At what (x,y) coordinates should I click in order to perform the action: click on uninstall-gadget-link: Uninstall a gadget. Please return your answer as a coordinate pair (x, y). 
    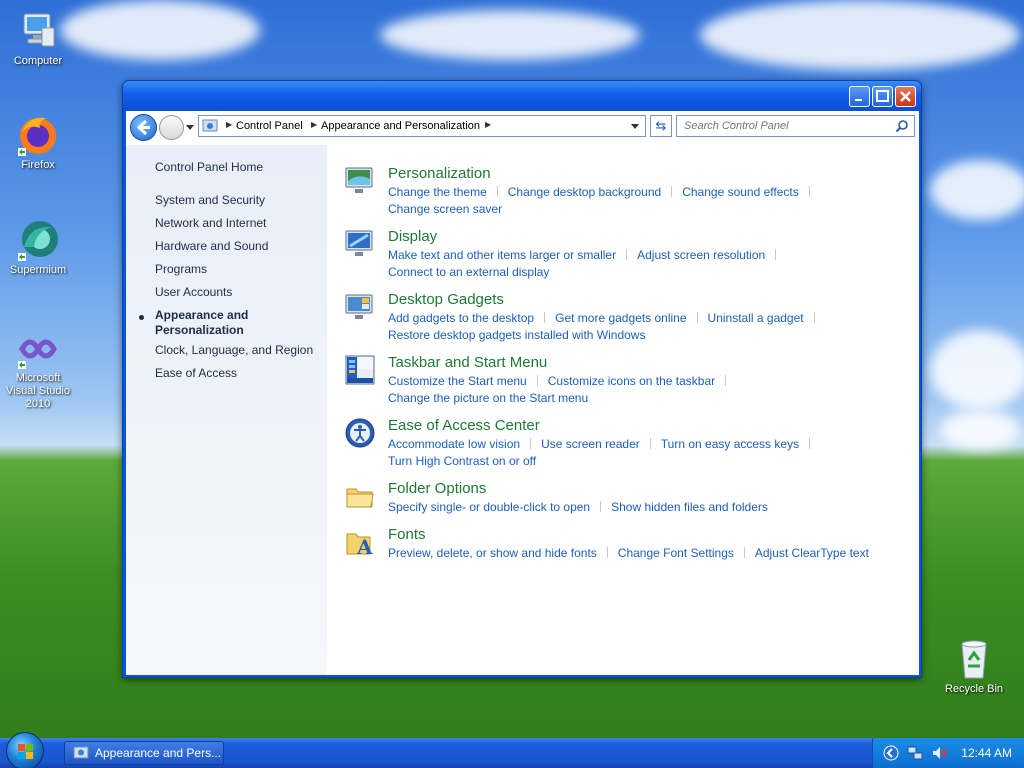
    Looking at the image, I should click on (756, 318).